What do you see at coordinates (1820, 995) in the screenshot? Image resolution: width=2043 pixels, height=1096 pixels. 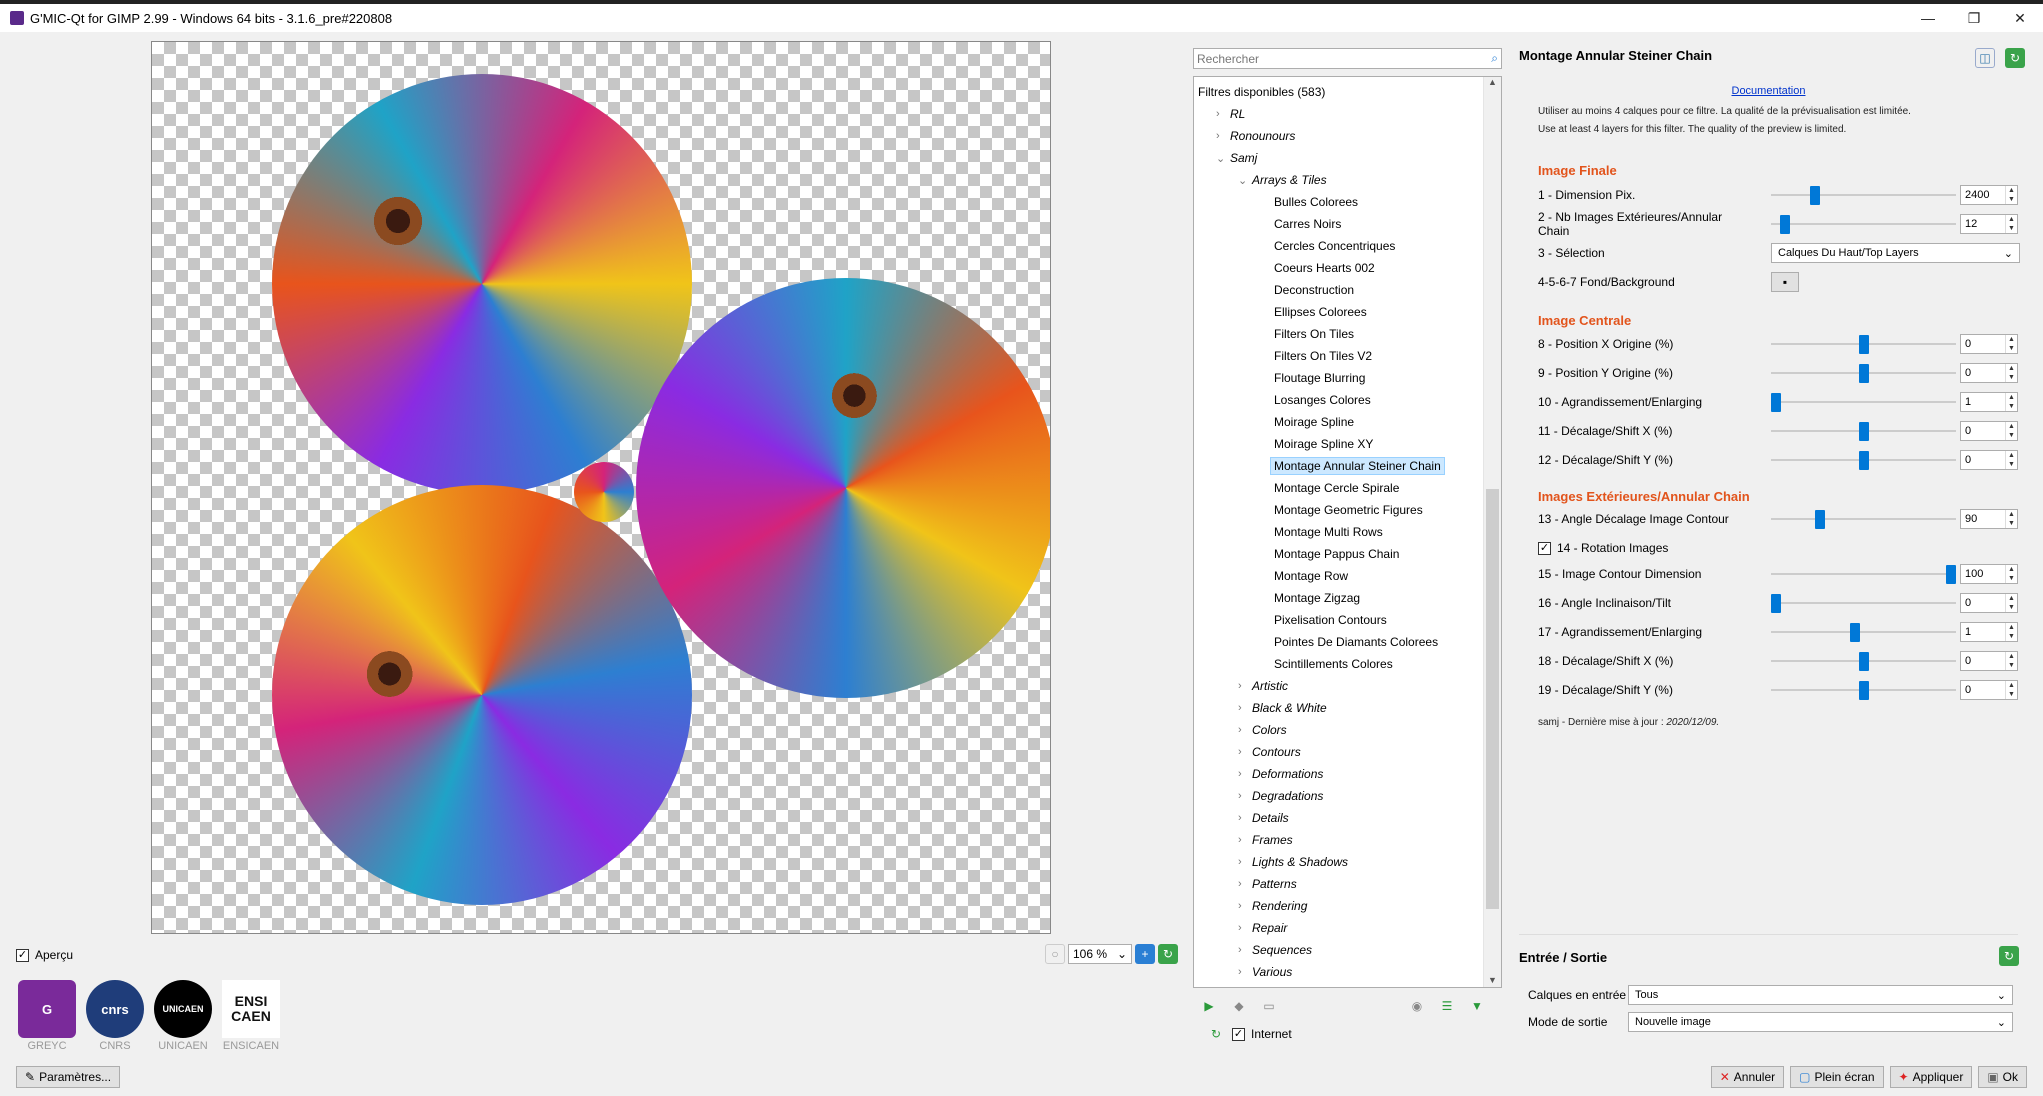 I see `input-layers-select: Tous ⌄` at bounding box center [1820, 995].